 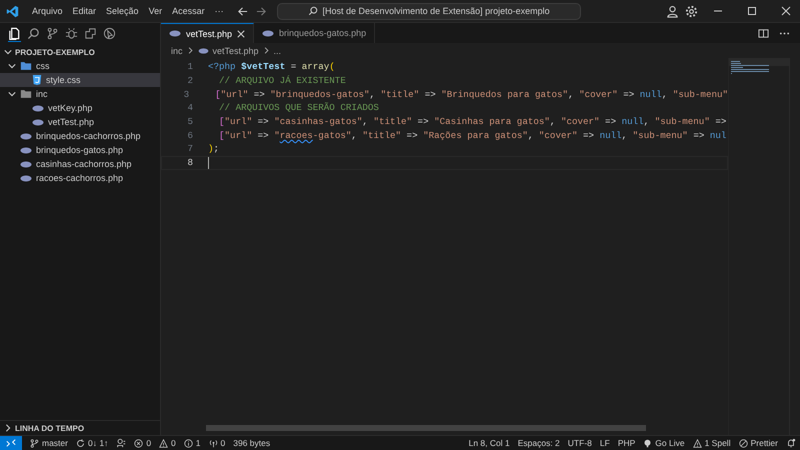 I want to click on explorer-title: PROJETO-EXEMPLO, so click(x=55, y=52).